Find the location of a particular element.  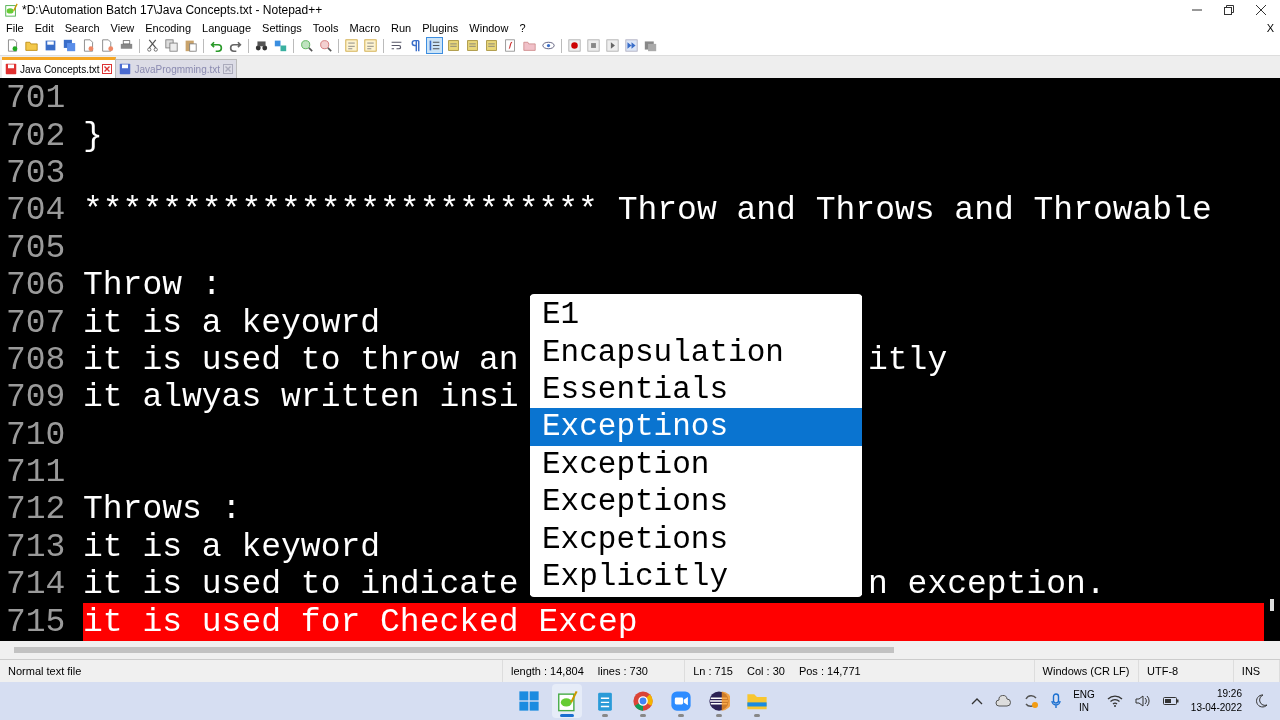

suggestion-item: Exceptinos is located at coordinates (696, 427).